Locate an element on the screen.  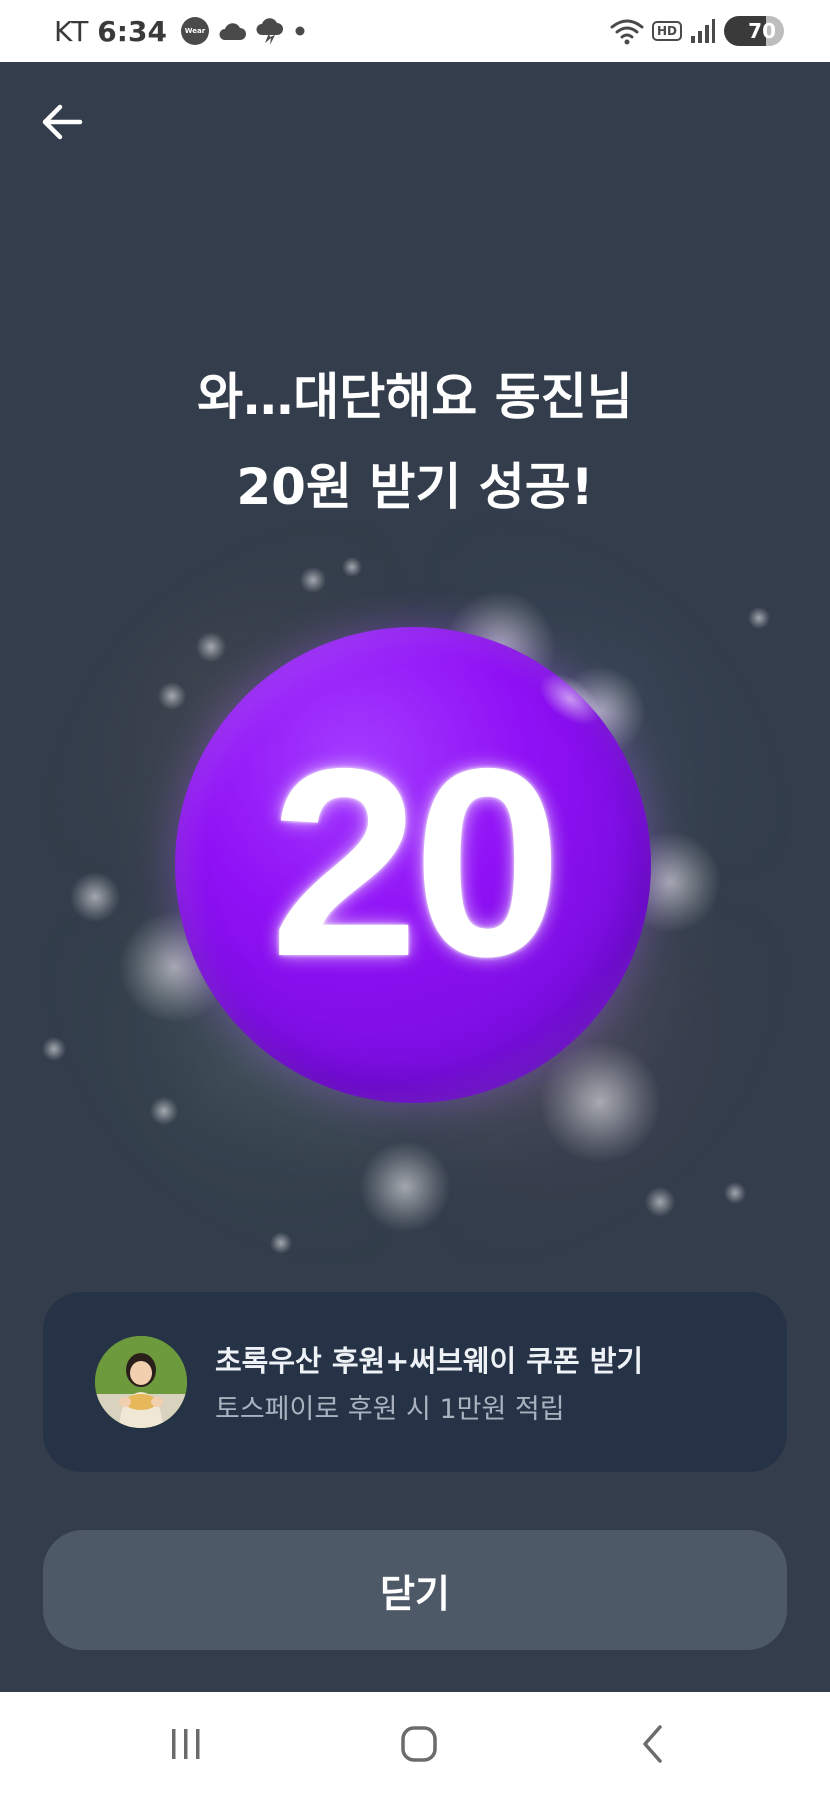
system-nav-bar is located at coordinates (415, 1745).